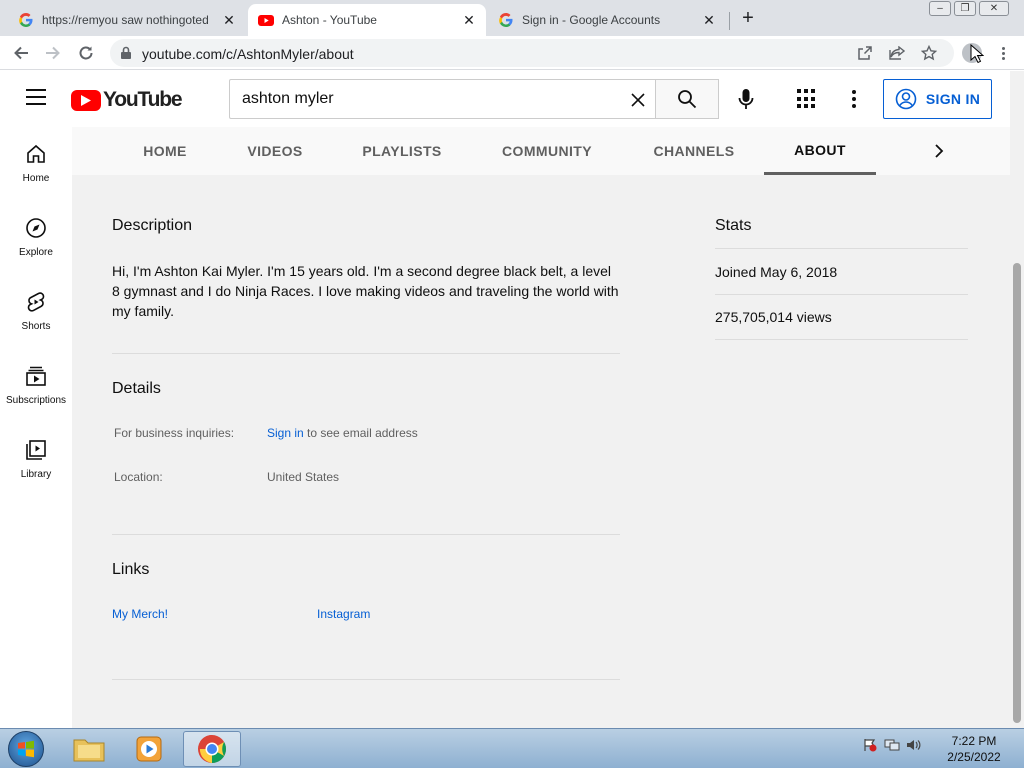 The height and width of the screenshot is (768, 1024). I want to click on guide-item-shorts: Shorts, so click(36, 312).